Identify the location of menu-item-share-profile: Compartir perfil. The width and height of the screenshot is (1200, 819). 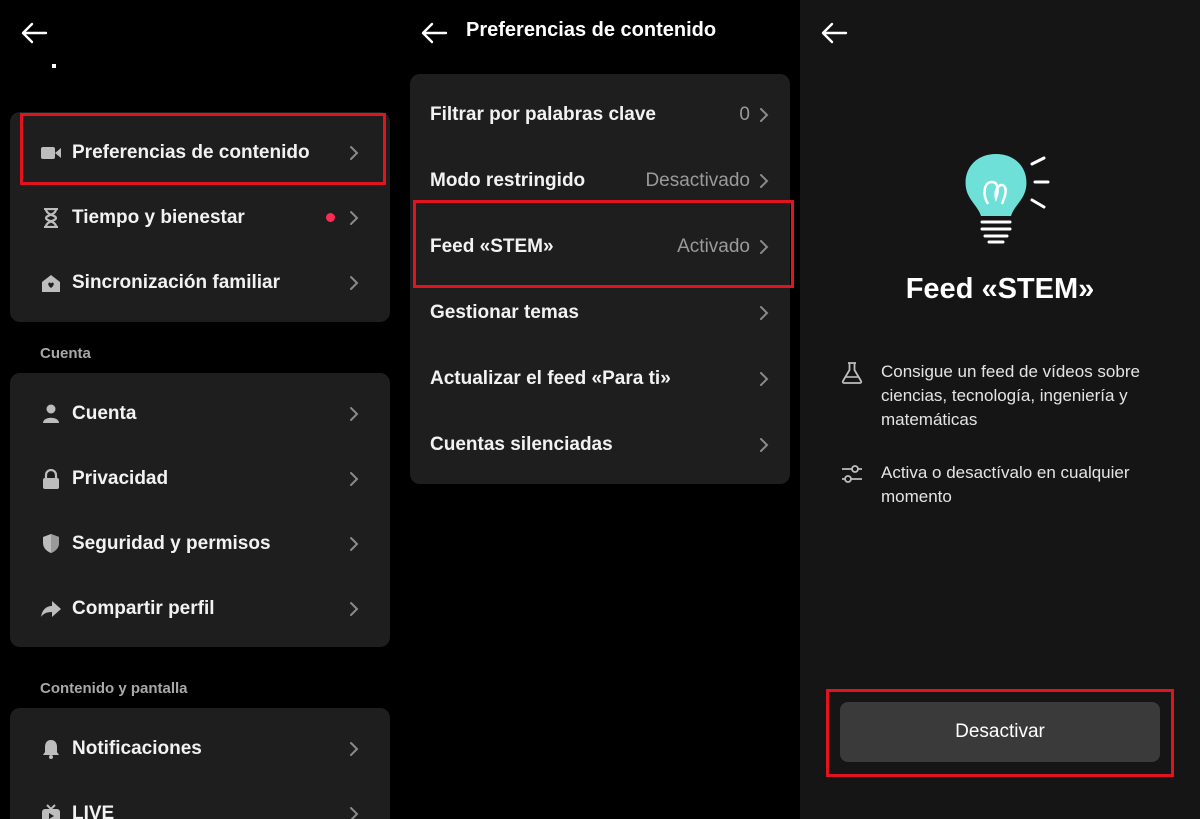
(200, 608).